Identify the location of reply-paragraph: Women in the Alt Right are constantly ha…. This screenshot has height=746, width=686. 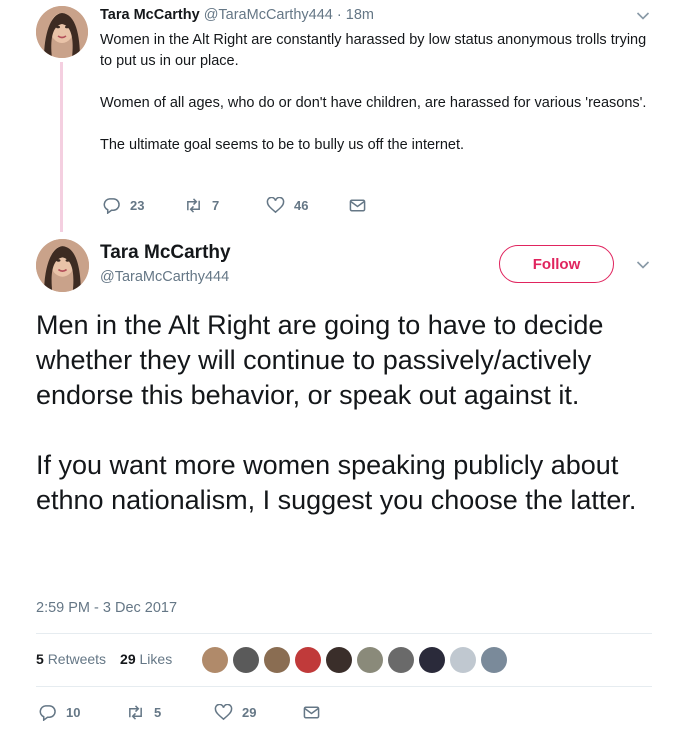
(373, 50).